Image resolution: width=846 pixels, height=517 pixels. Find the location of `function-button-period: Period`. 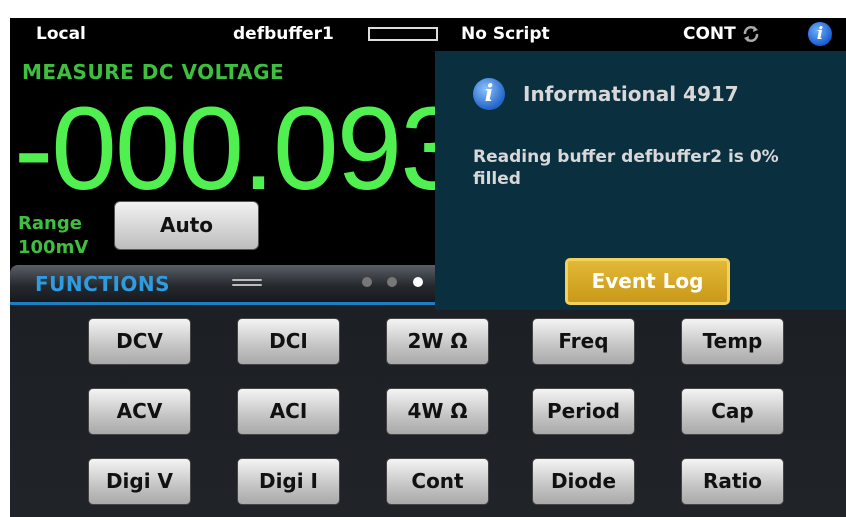

function-button-period: Period is located at coordinates (583, 411).